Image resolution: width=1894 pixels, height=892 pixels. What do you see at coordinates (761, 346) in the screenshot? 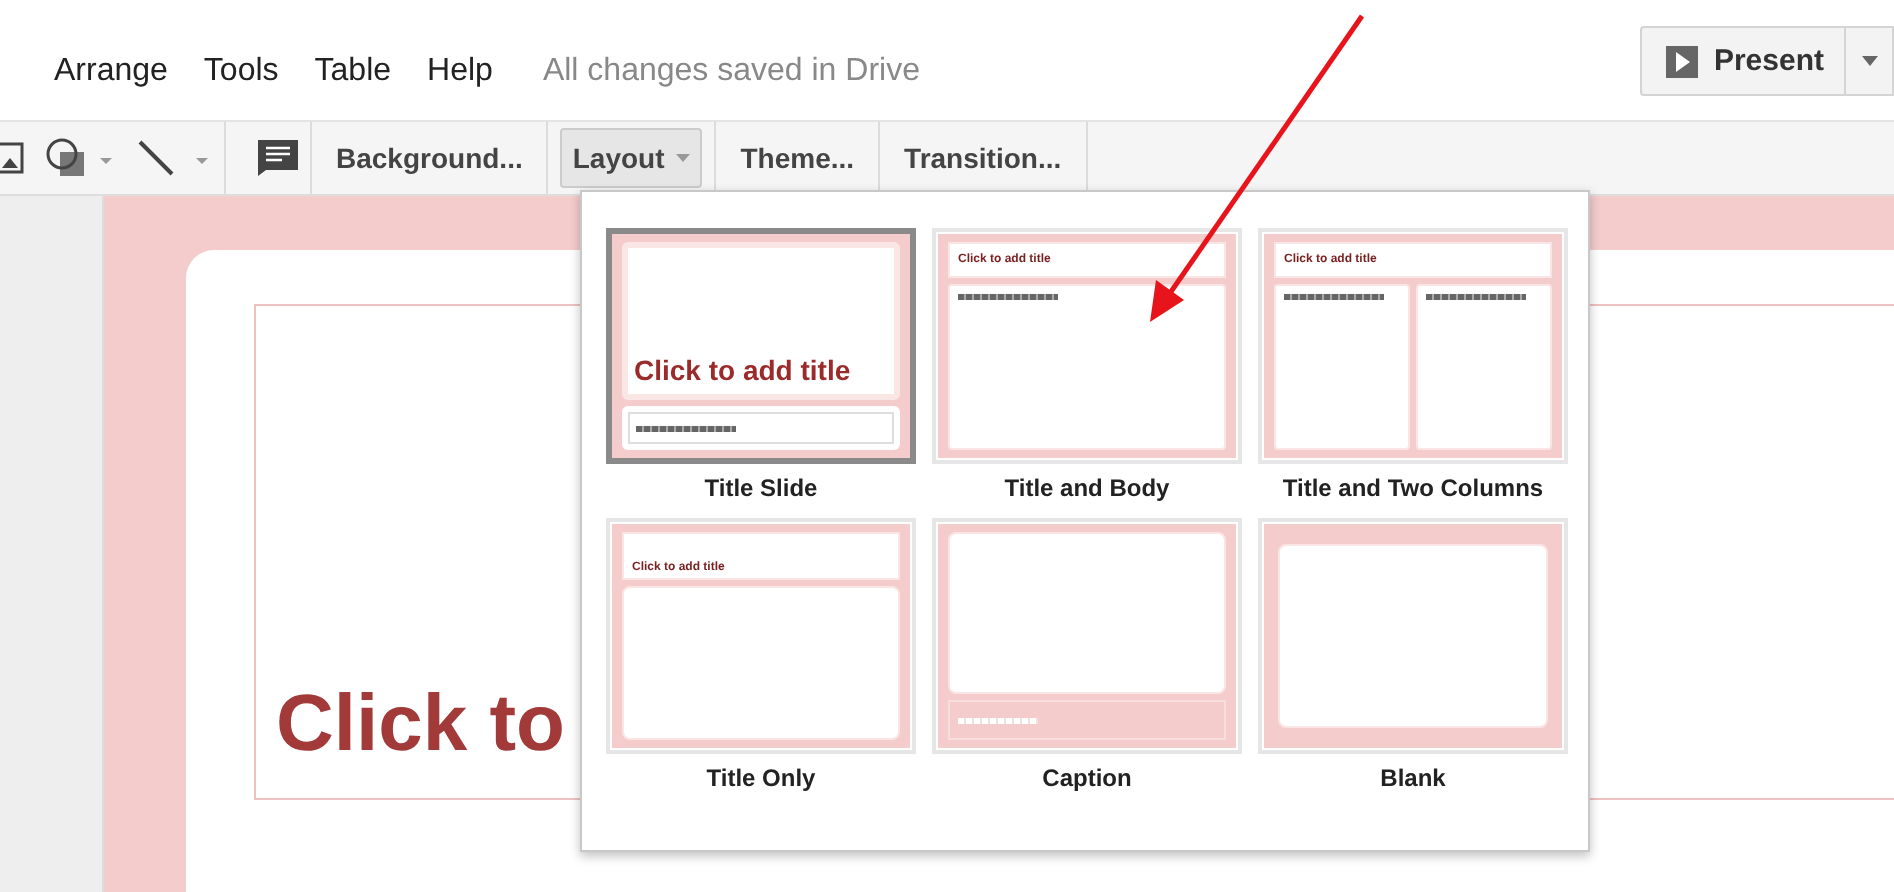
I see `layout-thumbnail: Click to add title` at bounding box center [761, 346].